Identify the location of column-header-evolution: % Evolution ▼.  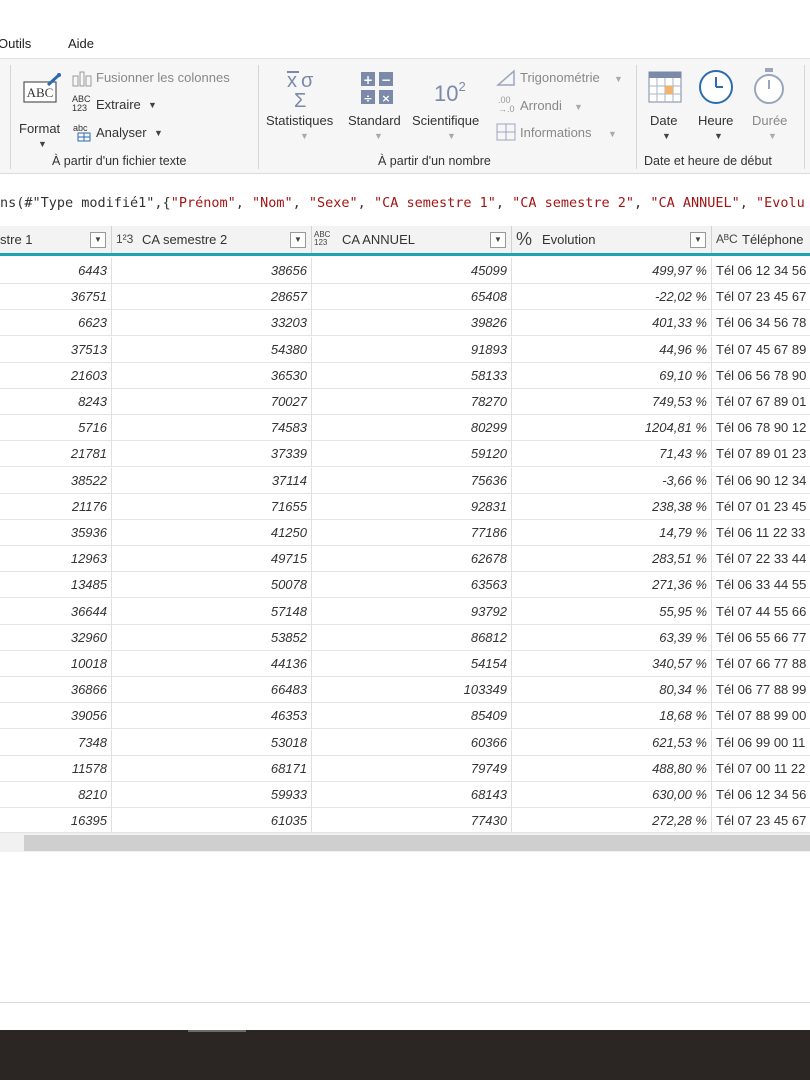
(612, 239).